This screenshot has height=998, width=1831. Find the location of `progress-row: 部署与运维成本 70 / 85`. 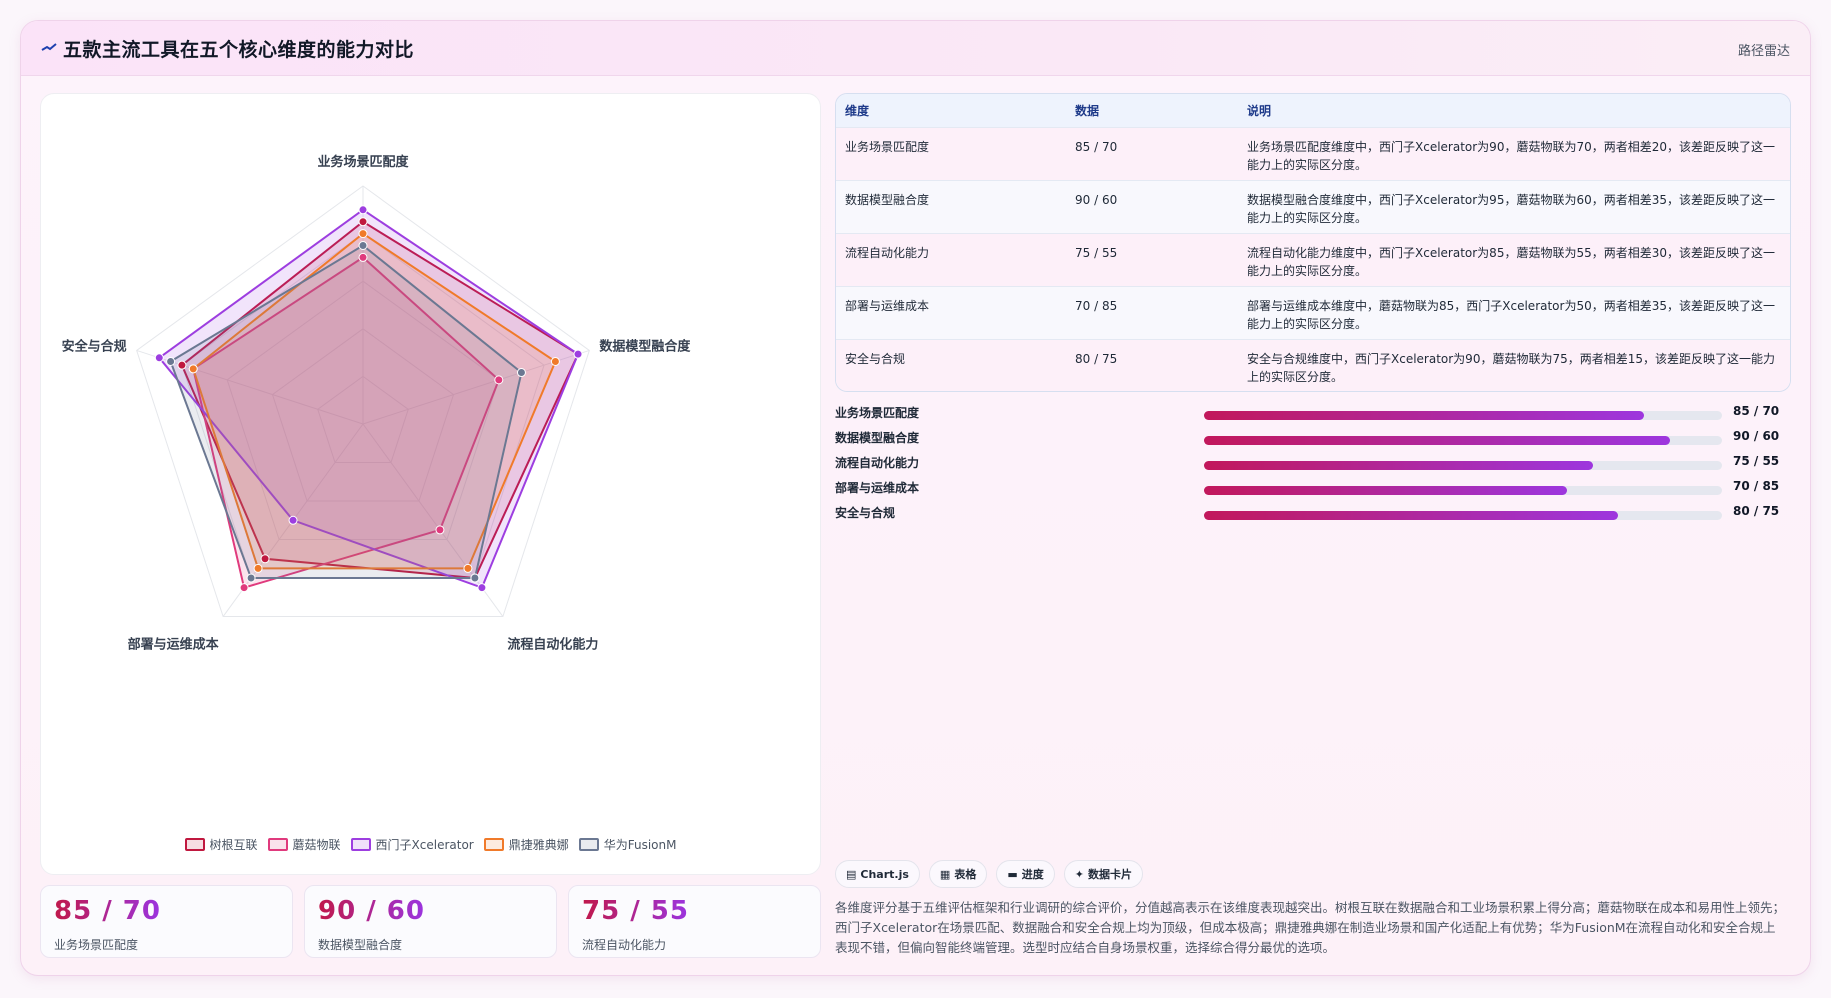

progress-row: 部署与运维成本 70 / 85 is located at coordinates (1313, 491).